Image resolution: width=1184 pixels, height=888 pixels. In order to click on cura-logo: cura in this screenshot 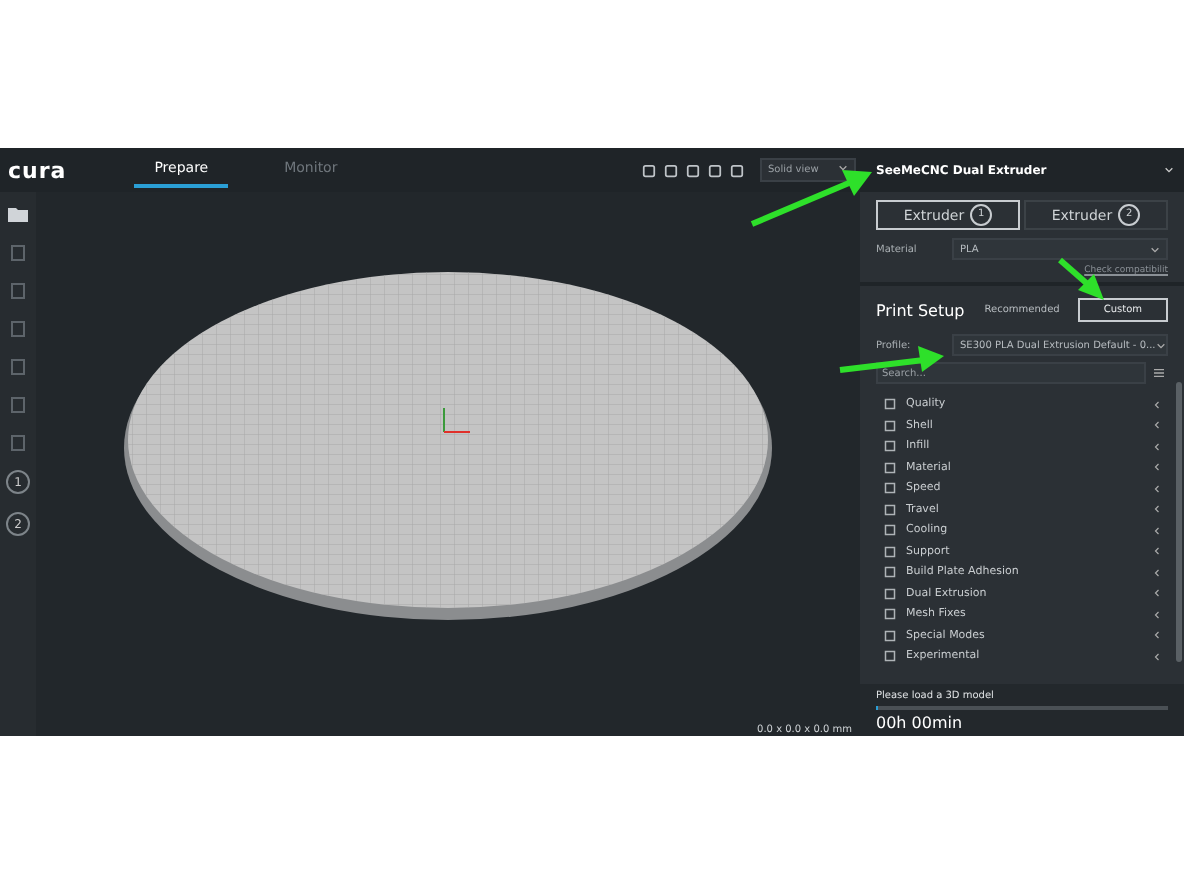, I will do `click(37, 170)`.